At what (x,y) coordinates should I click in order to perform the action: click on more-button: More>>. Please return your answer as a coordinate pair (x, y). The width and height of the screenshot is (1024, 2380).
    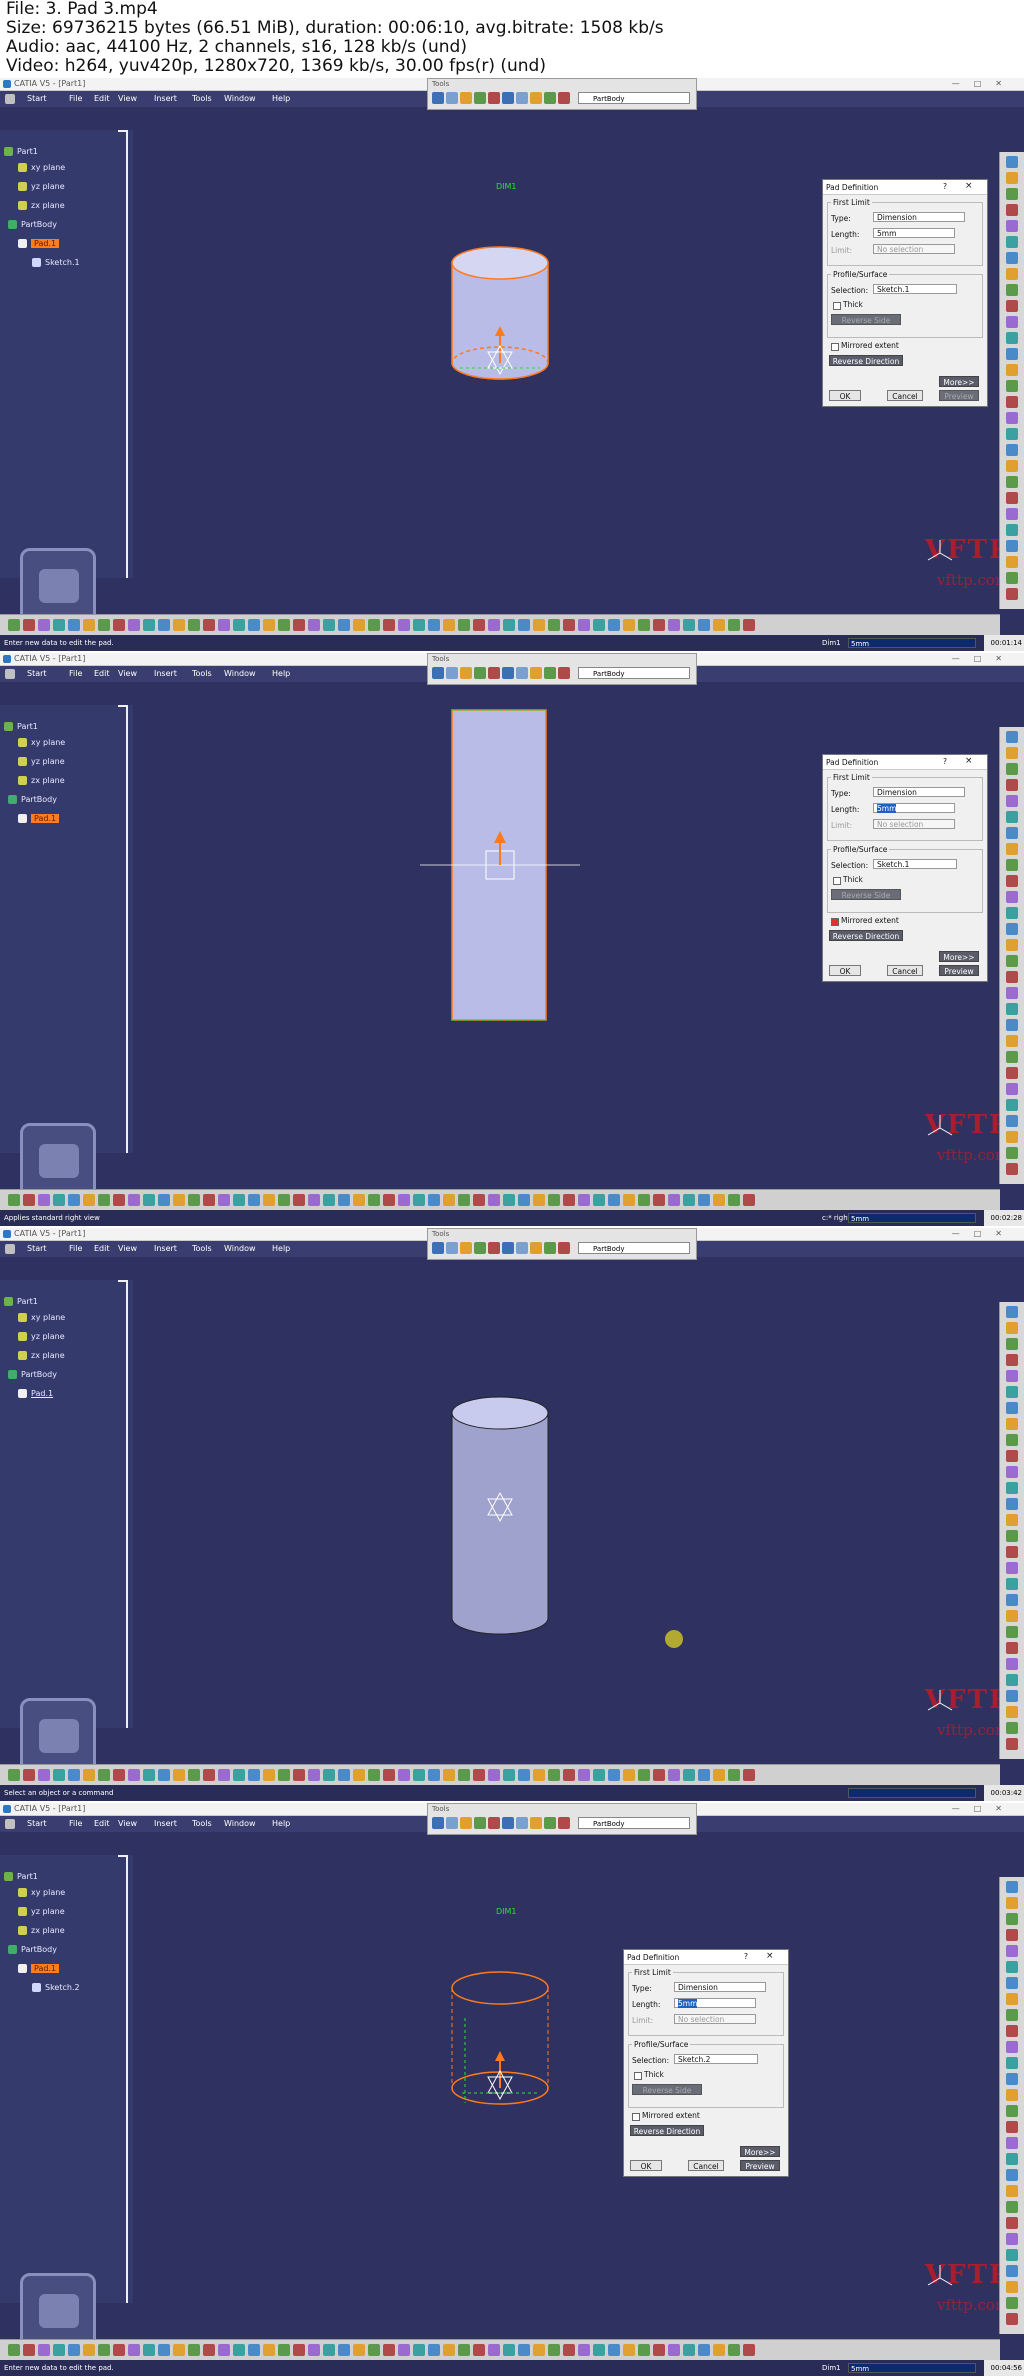
    Looking at the image, I should click on (959, 956).